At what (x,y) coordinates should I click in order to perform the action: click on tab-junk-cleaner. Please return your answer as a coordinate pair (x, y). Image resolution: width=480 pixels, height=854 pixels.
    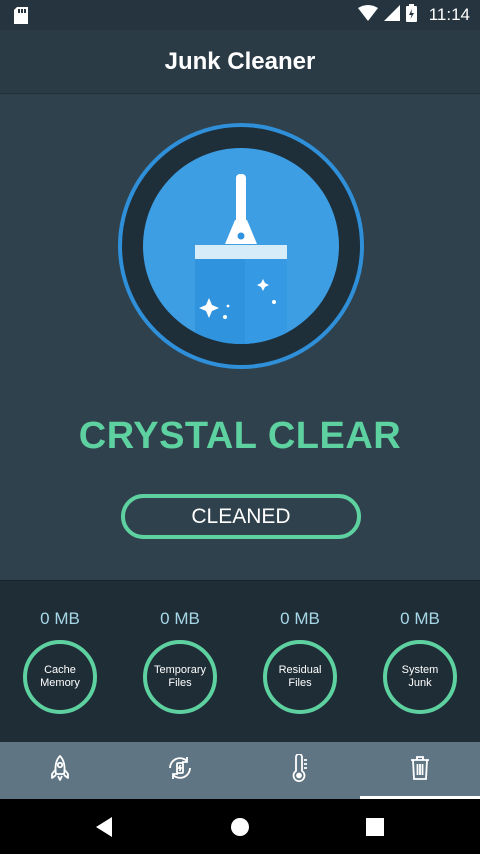
    Looking at the image, I should click on (420, 770).